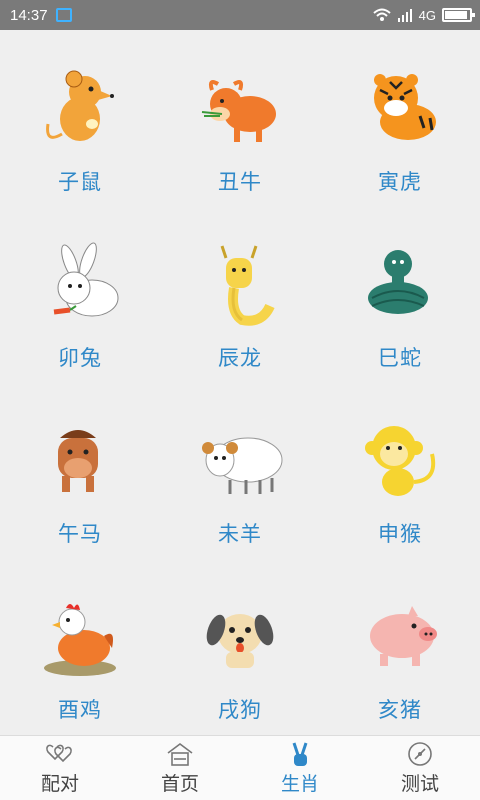  What do you see at coordinates (240, 15) in the screenshot?
I see `status-bar: 14:37 4G` at bounding box center [240, 15].